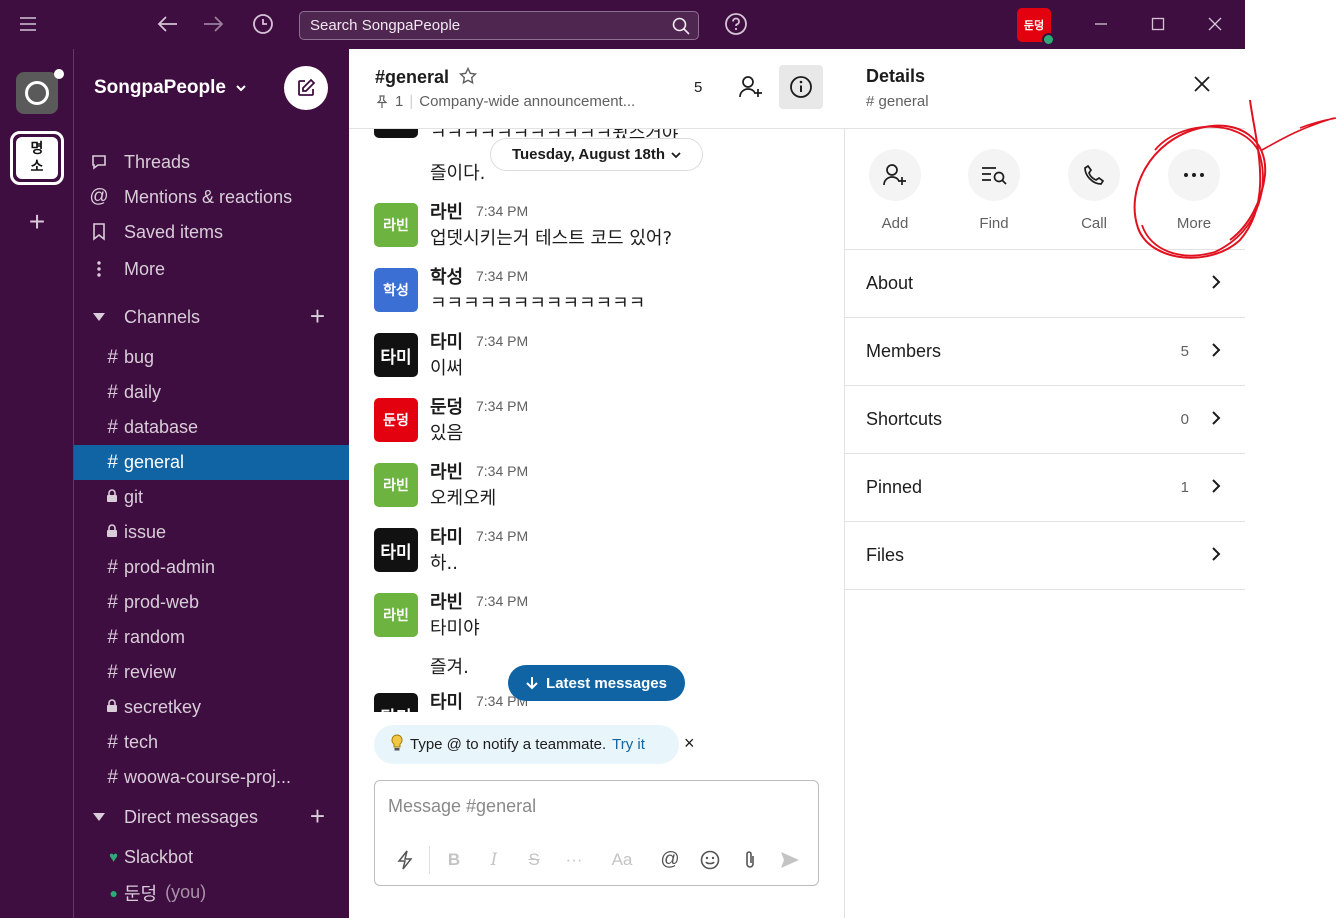  I want to click on details-row-about: About, so click(1045, 284).